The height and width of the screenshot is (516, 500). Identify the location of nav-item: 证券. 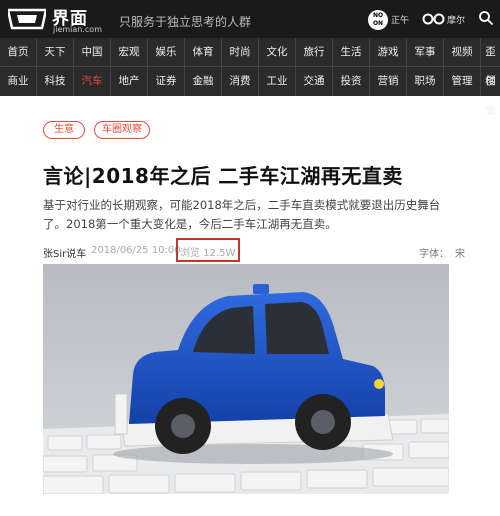
(166, 81).